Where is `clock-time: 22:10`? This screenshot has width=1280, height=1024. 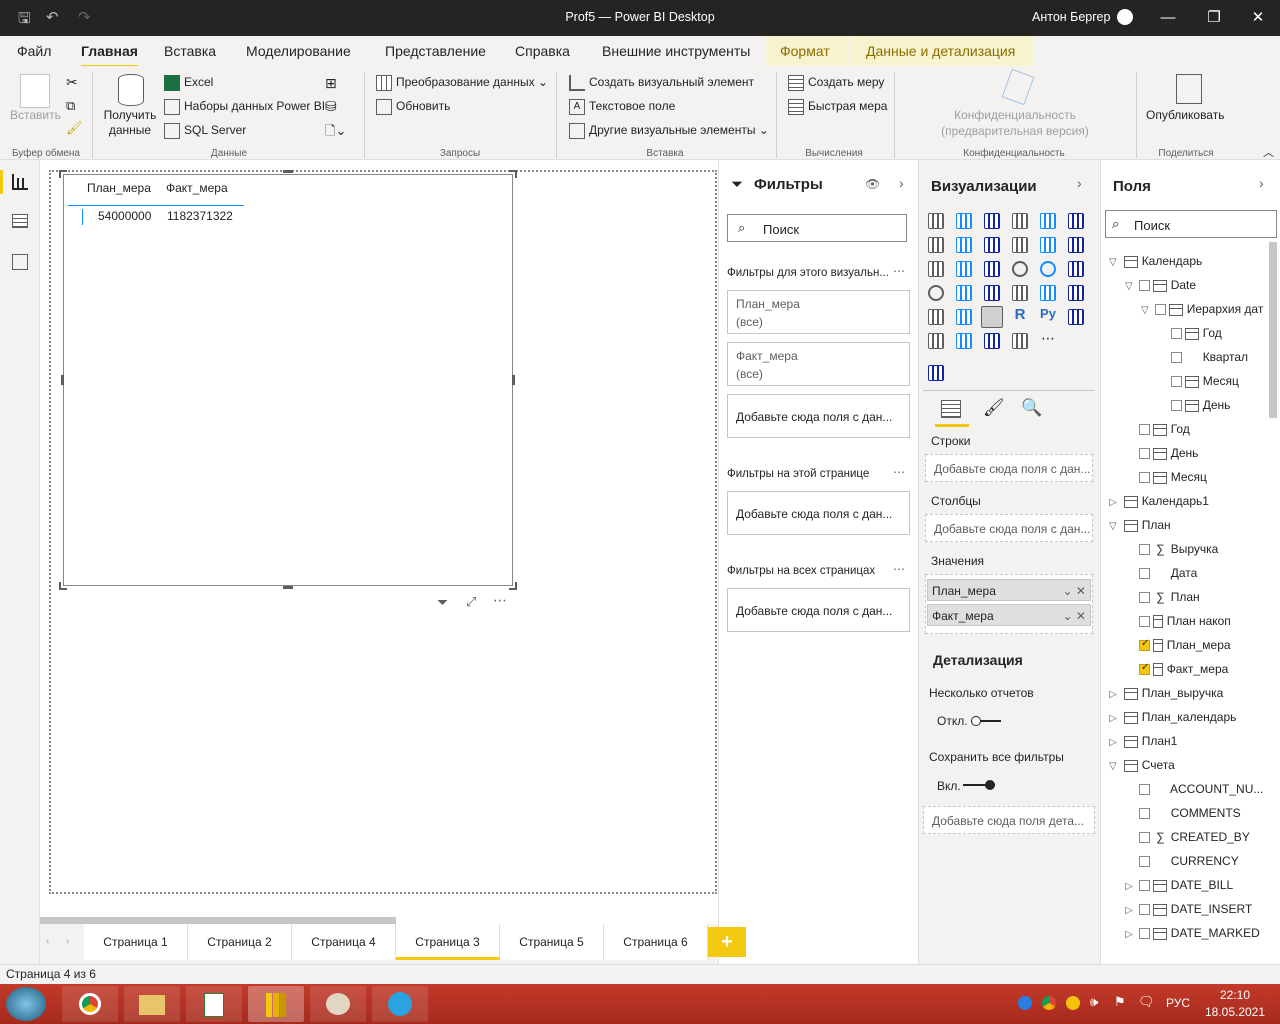
clock-time: 22:10 is located at coordinates (1235, 995).